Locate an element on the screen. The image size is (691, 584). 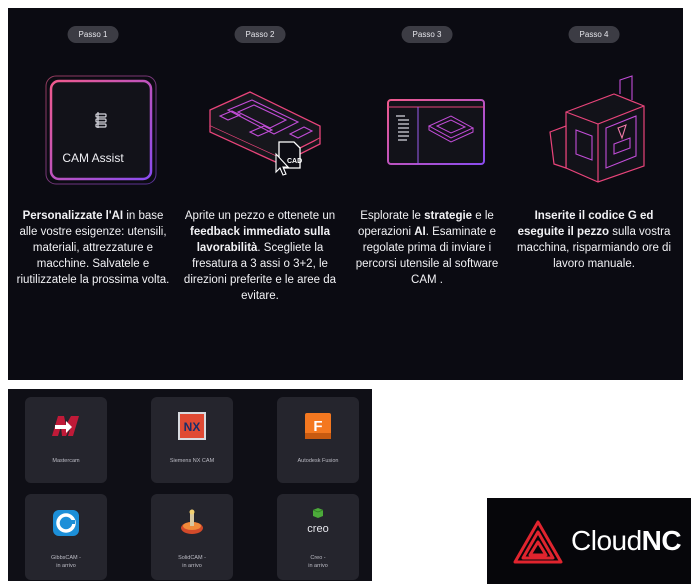
brand-name: CloudNC is located at coordinates (626, 540).